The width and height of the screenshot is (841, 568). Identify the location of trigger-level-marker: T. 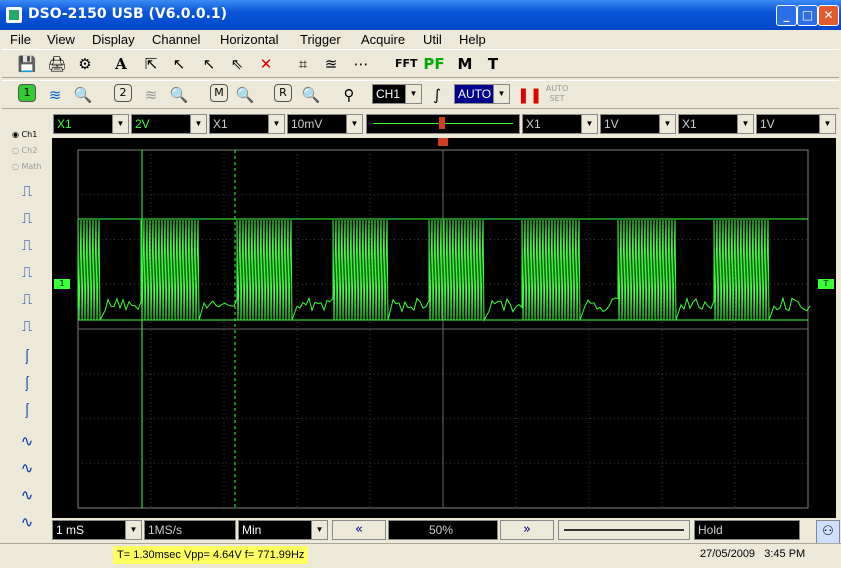
(826, 284).